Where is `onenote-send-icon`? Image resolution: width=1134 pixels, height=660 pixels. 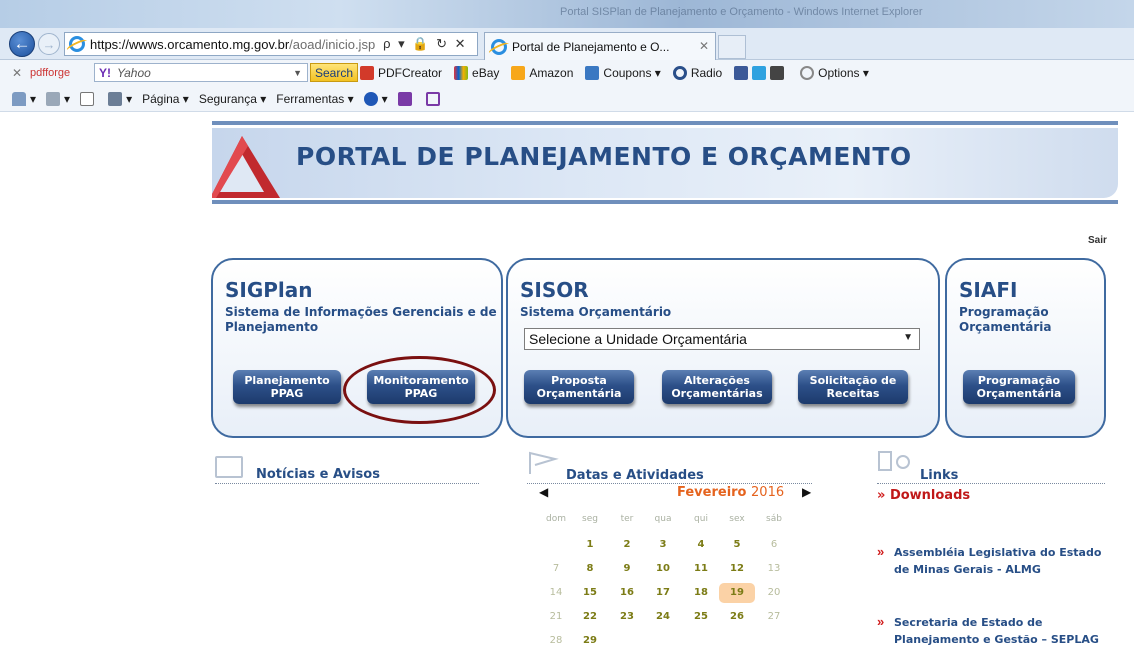 onenote-send-icon is located at coordinates (432, 98).